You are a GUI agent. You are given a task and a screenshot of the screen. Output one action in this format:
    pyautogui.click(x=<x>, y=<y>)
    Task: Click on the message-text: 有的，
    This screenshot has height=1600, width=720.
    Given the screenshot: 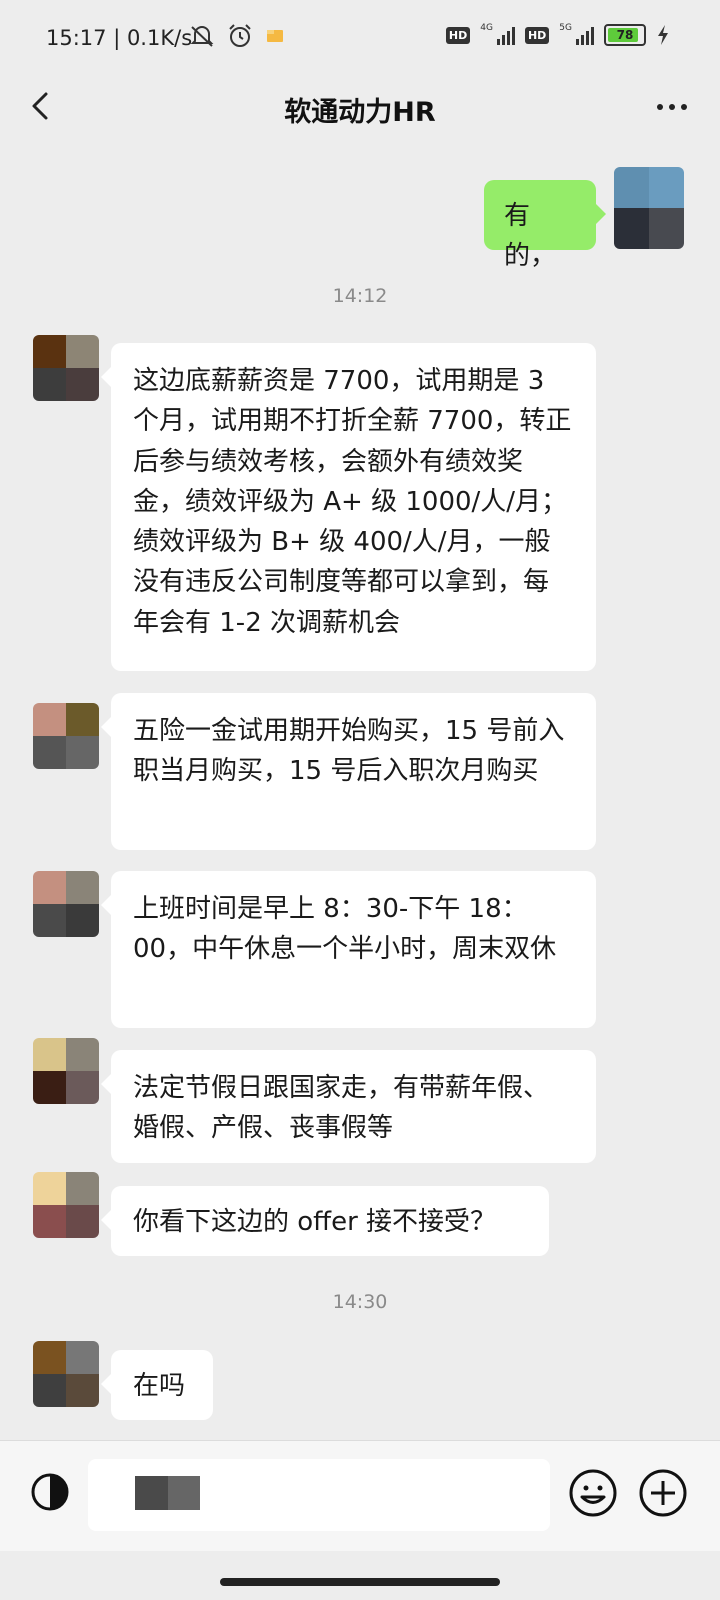 What is the action you would take?
    pyautogui.click(x=530, y=236)
    